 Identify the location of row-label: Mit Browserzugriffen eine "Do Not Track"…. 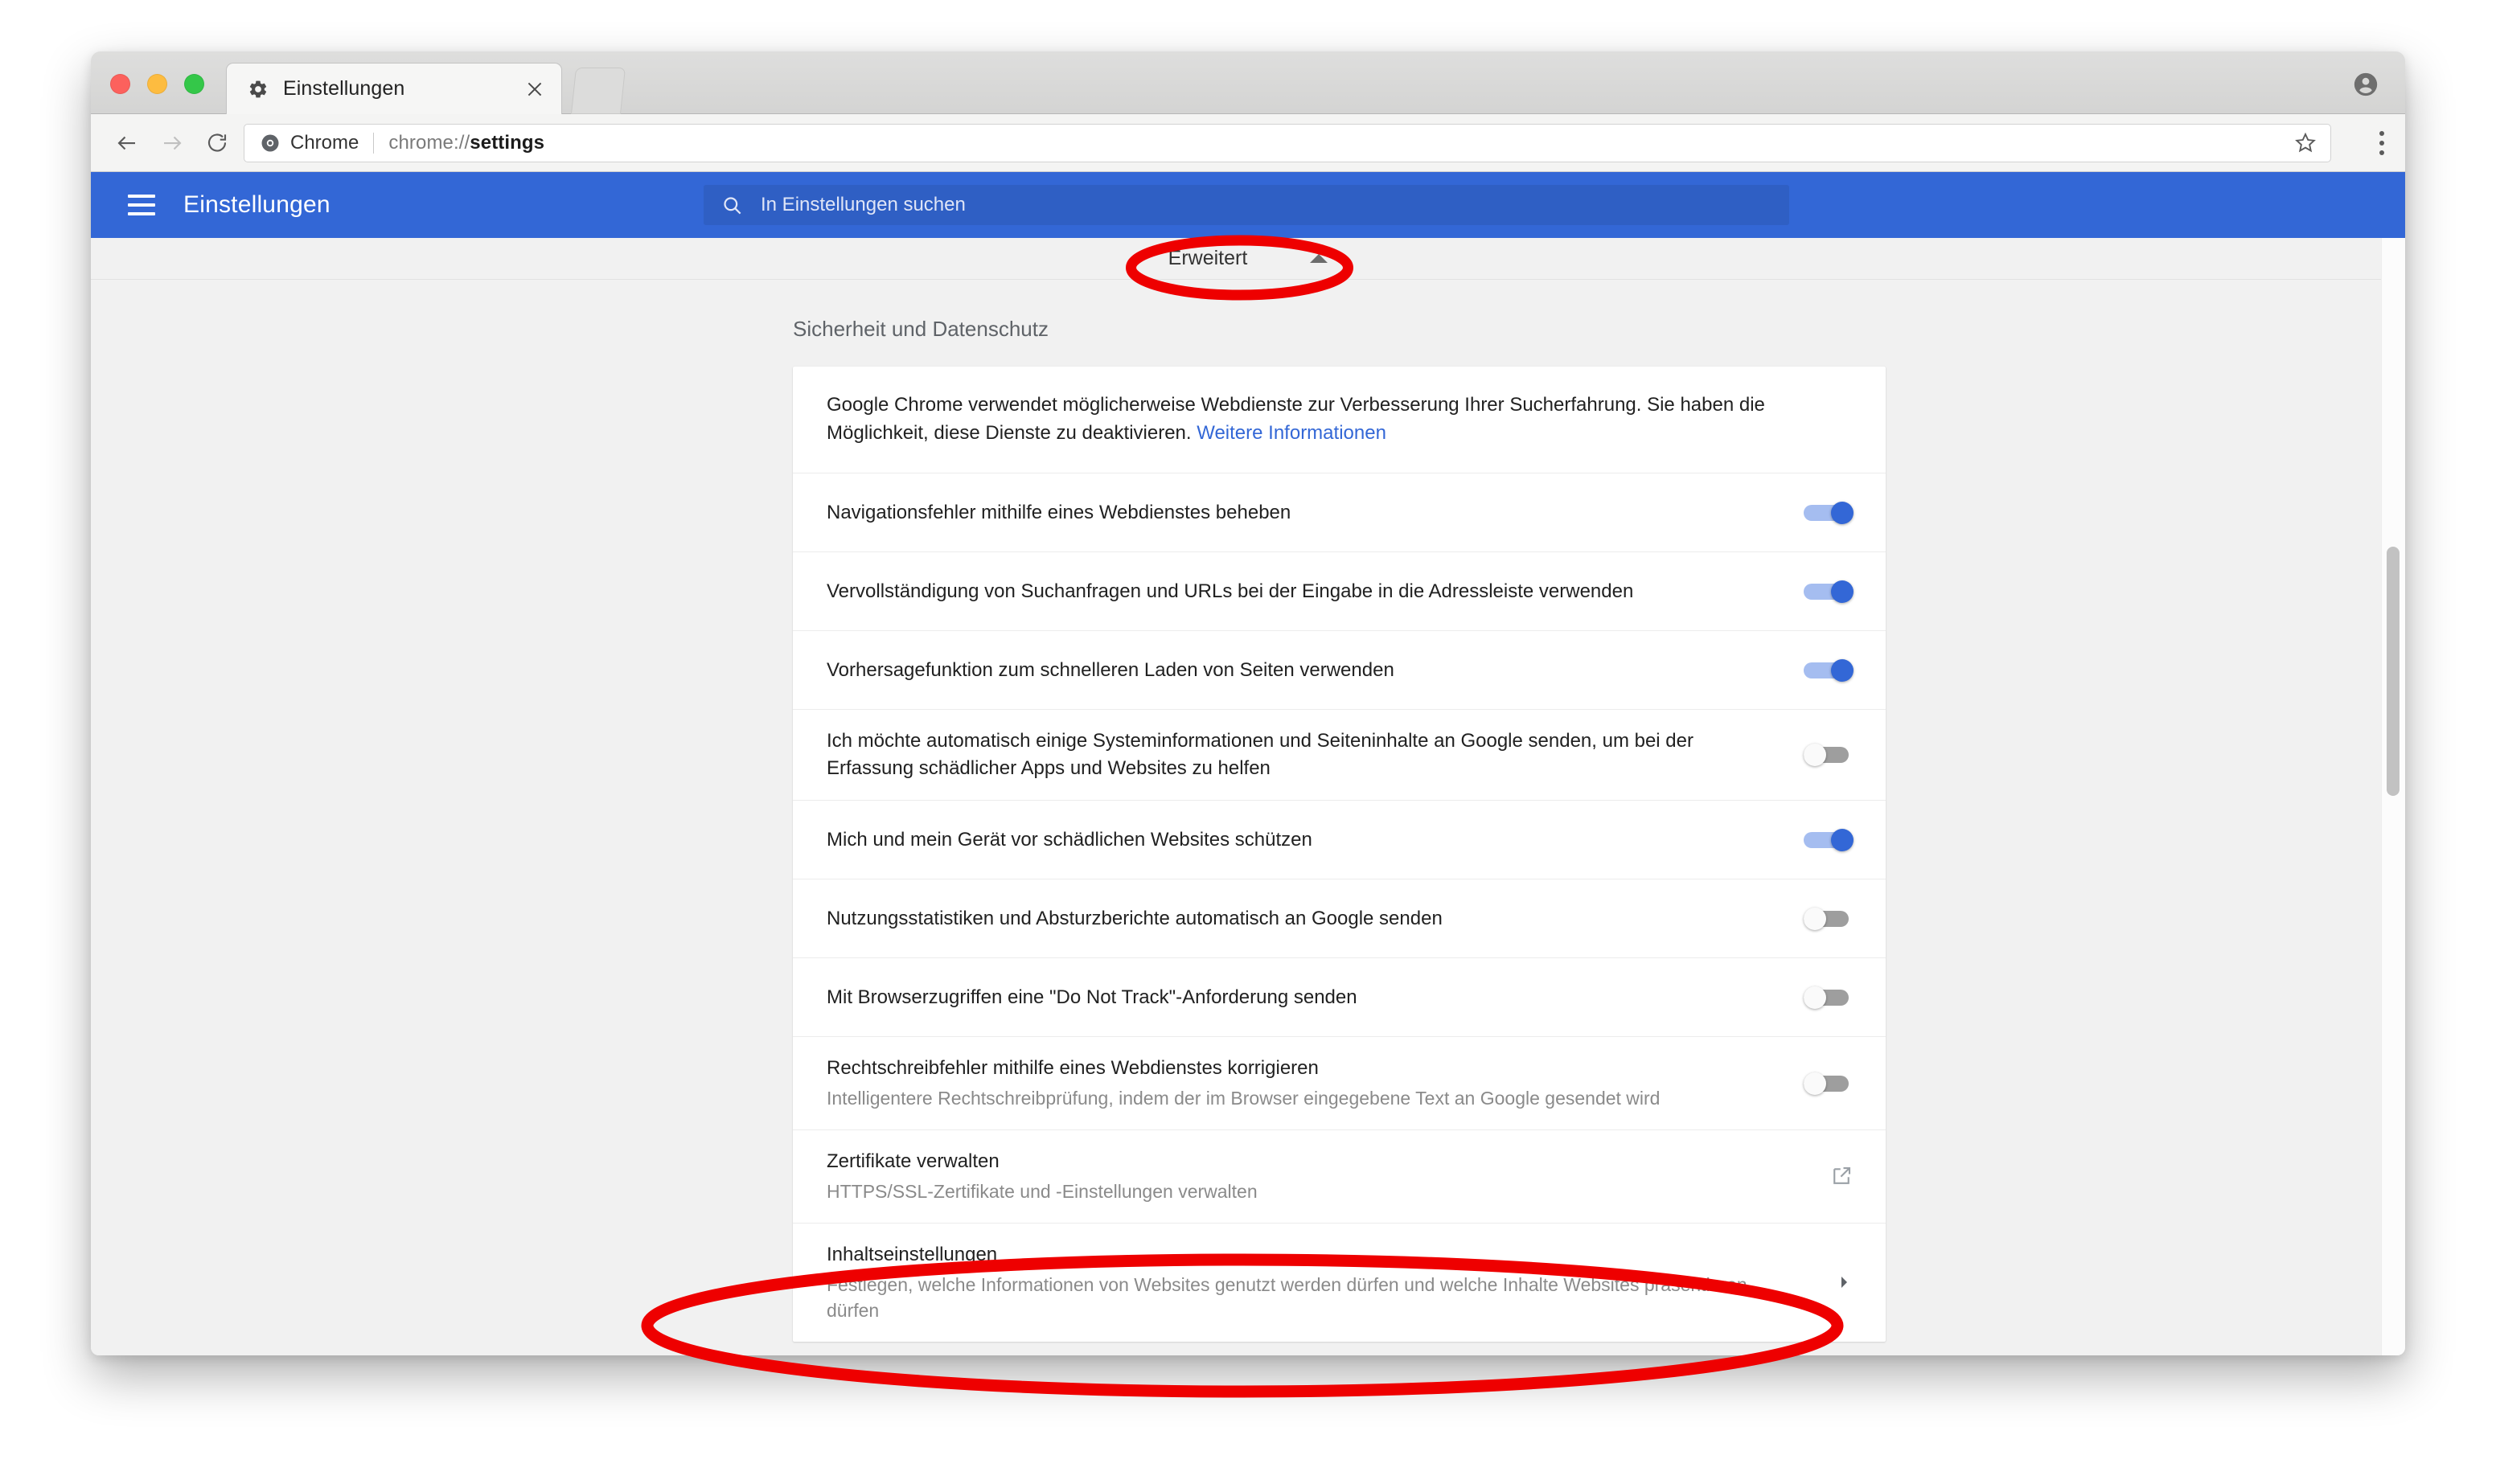
(1092, 997).